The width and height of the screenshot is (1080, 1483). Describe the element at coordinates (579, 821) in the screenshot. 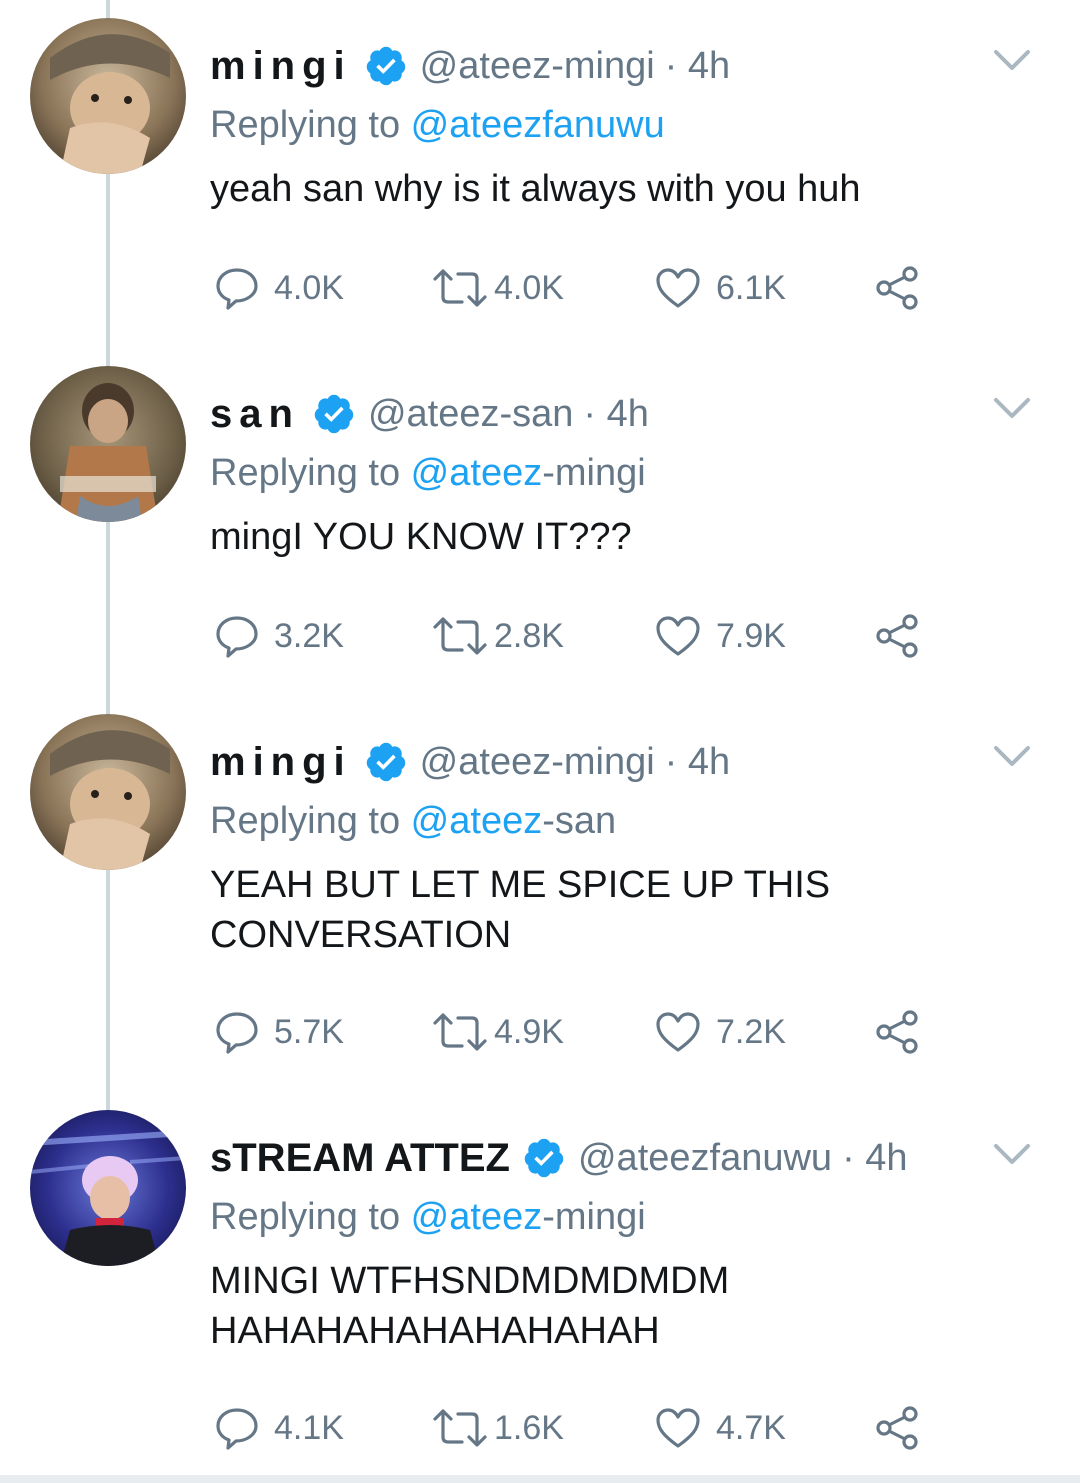

I see `reply-mention-rest: -san` at that location.